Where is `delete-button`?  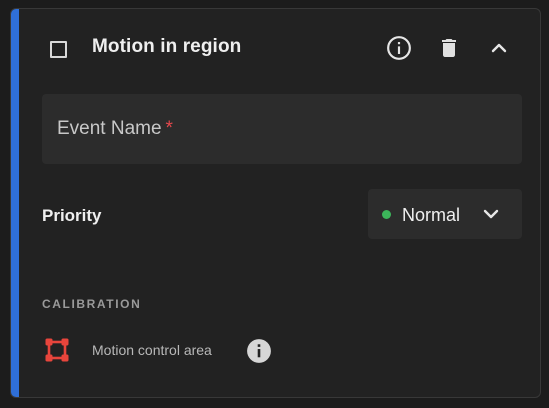
delete-button is located at coordinates (449, 48).